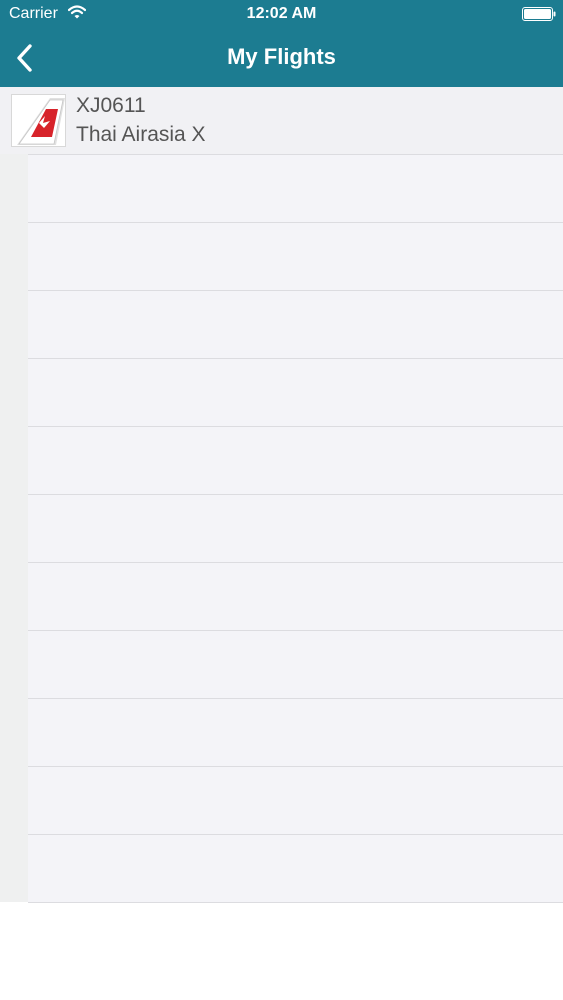  I want to click on flight-number: XJ0611, so click(111, 105).